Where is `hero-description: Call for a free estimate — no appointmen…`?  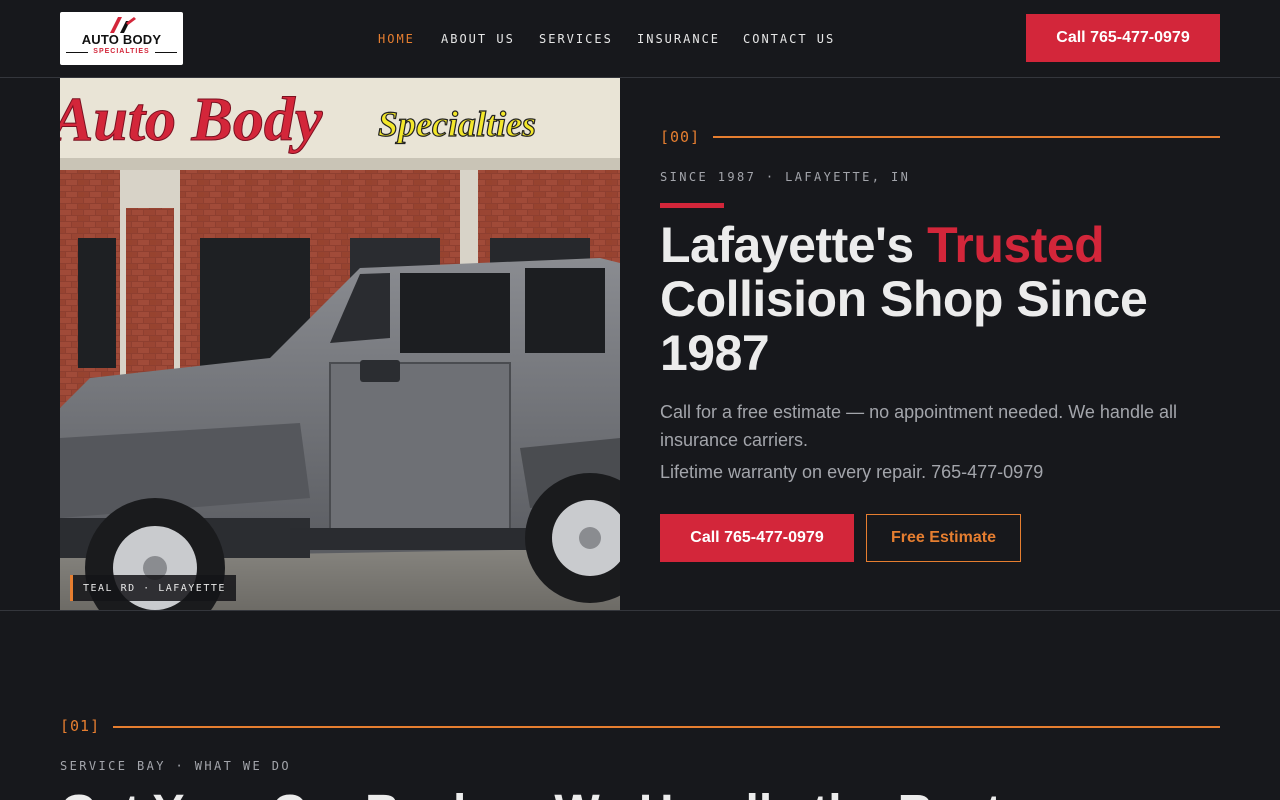
hero-description: Call for a free estimate — no appointmen… is located at coordinates (918, 426).